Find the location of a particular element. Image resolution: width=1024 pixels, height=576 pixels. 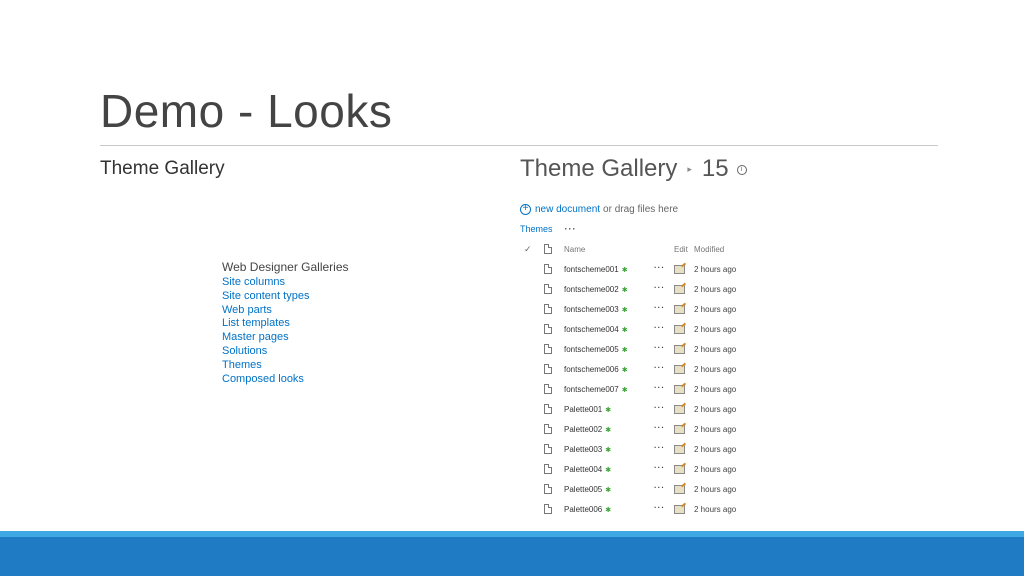

file-name-text: Palette002 is located at coordinates (583, 429).